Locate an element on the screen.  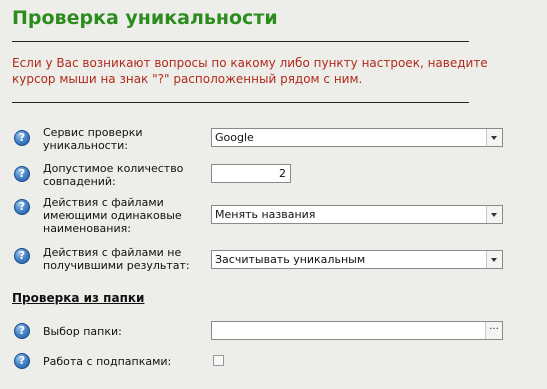
browse-icon: ··· is located at coordinates (493, 330).